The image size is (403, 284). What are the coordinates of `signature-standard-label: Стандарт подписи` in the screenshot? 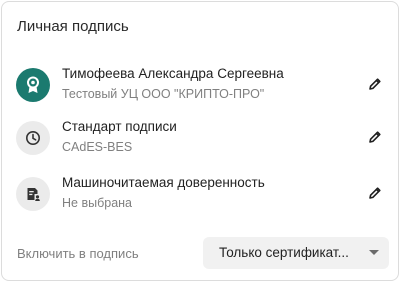 It's located at (119, 126).